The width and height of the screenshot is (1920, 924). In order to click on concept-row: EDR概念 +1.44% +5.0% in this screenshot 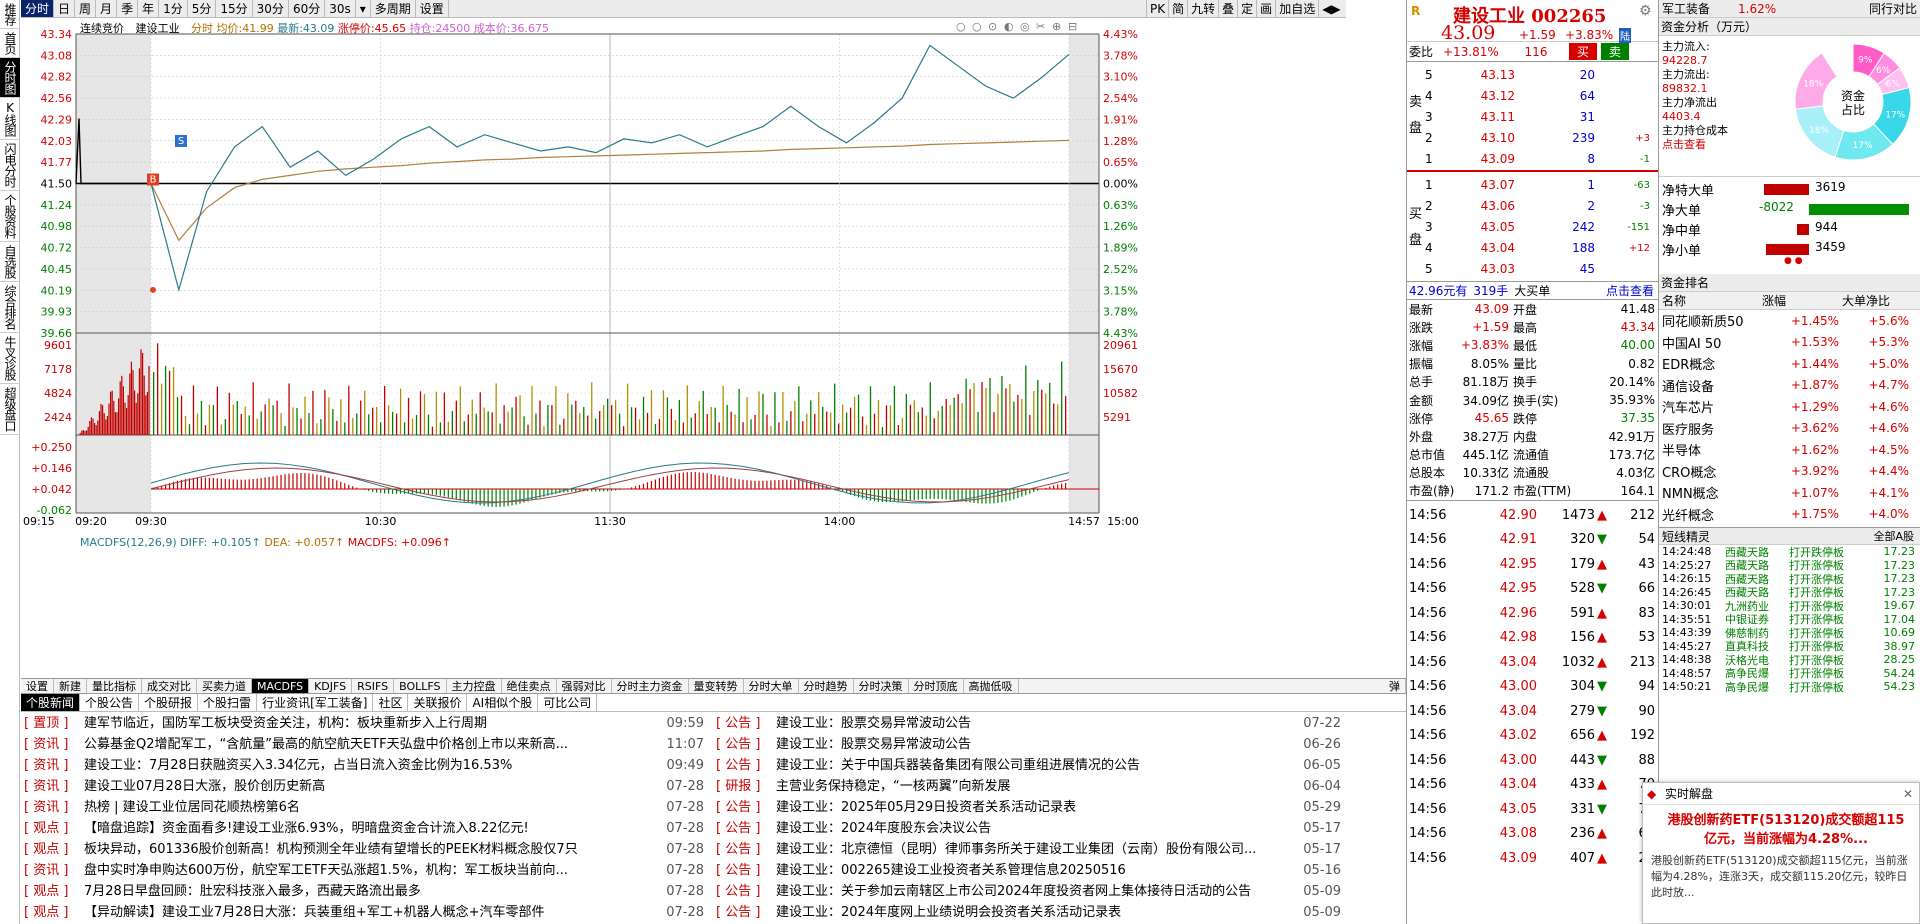, I will do `click(1789, 364)`.